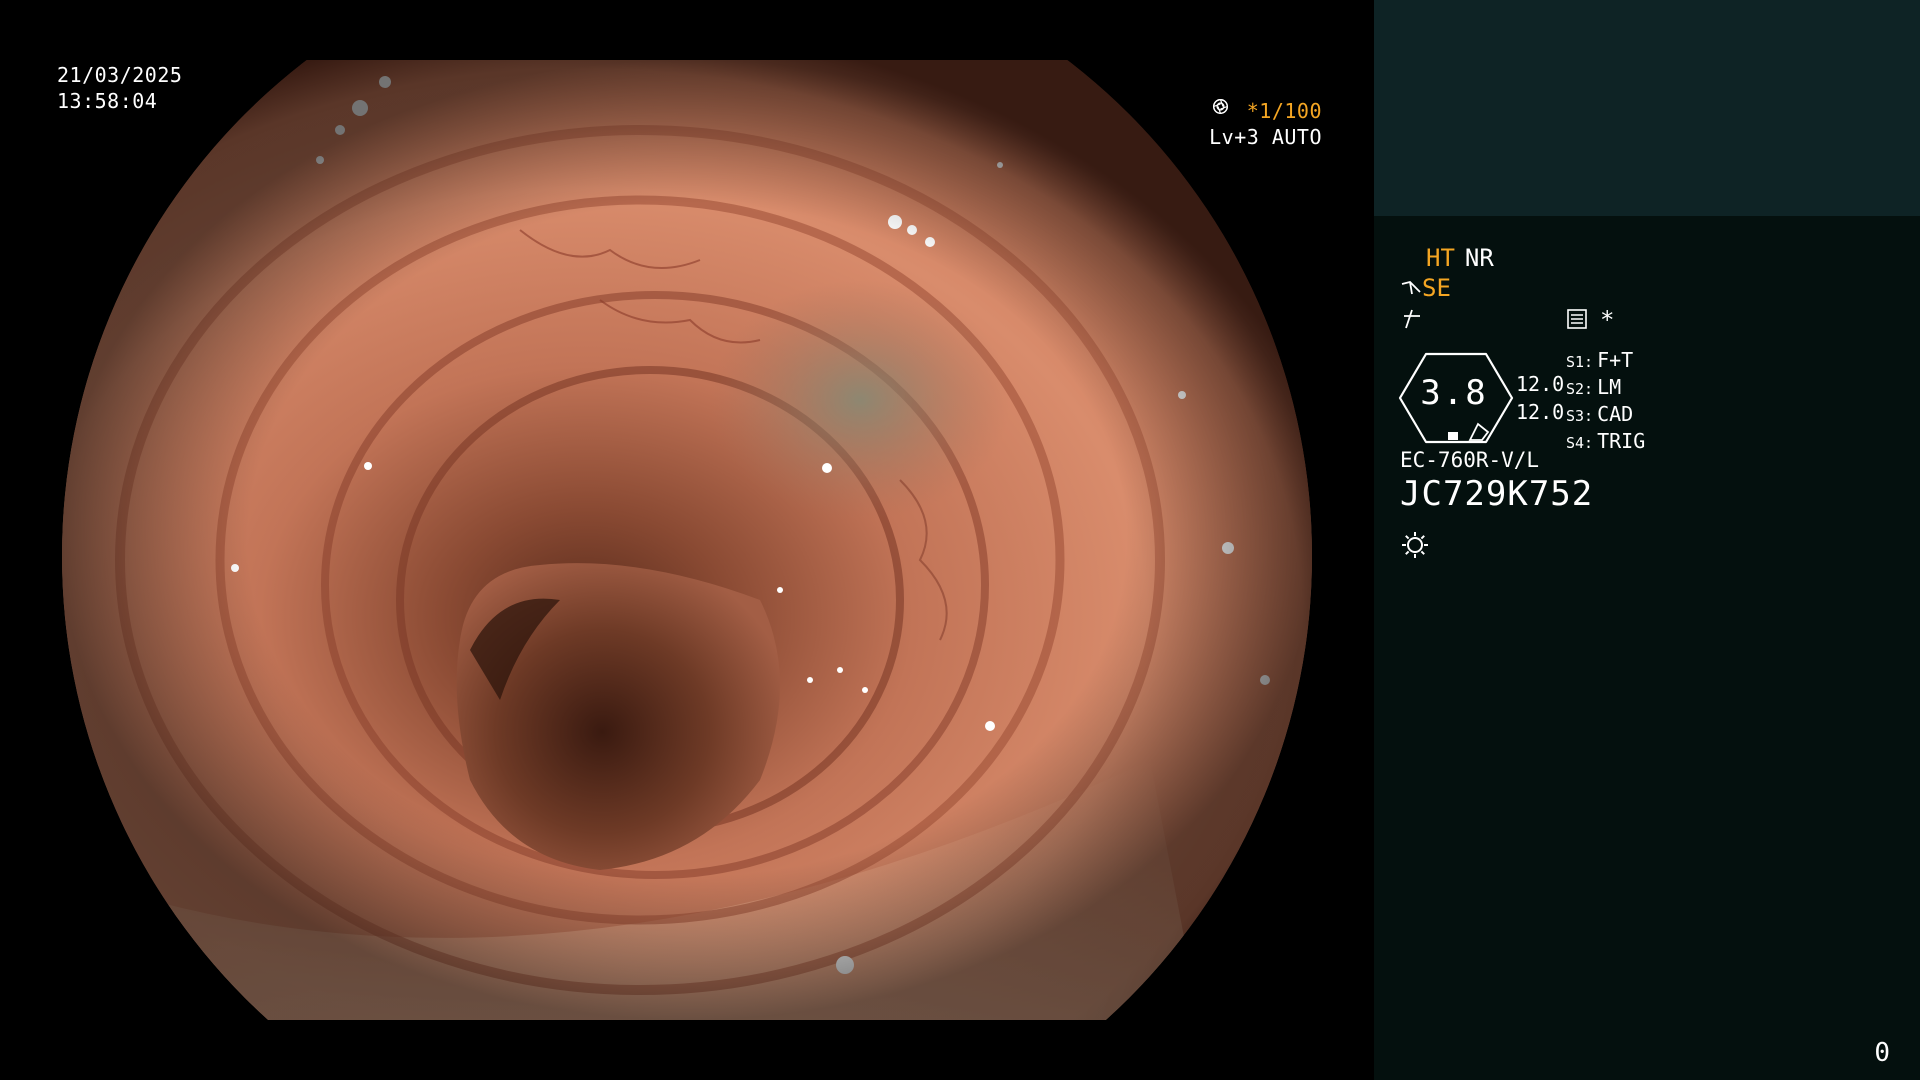 This screenshot has width=1920, height=1080. I want to click on exposure-settings: *1/100 Lv+3 AUTO, so click(1265, 124).